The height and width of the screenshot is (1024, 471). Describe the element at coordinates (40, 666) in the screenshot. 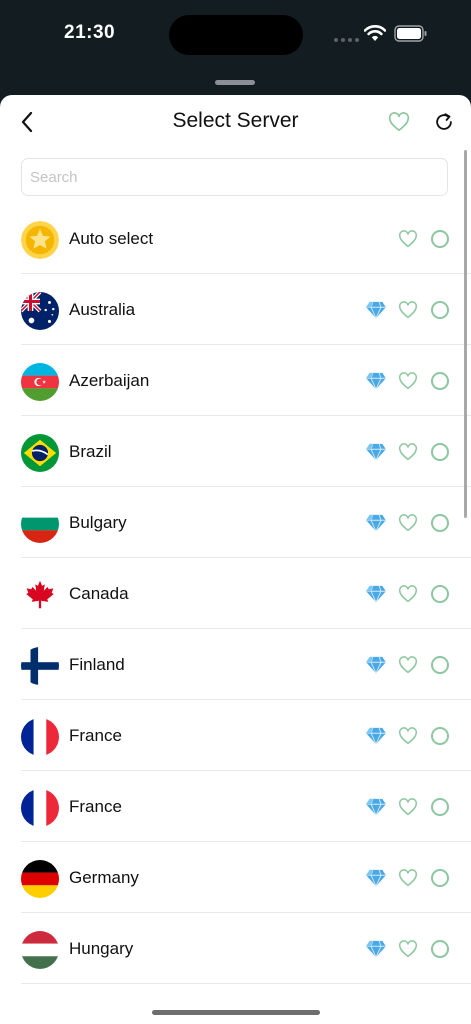

I see `flag-fi-icon` at that location.